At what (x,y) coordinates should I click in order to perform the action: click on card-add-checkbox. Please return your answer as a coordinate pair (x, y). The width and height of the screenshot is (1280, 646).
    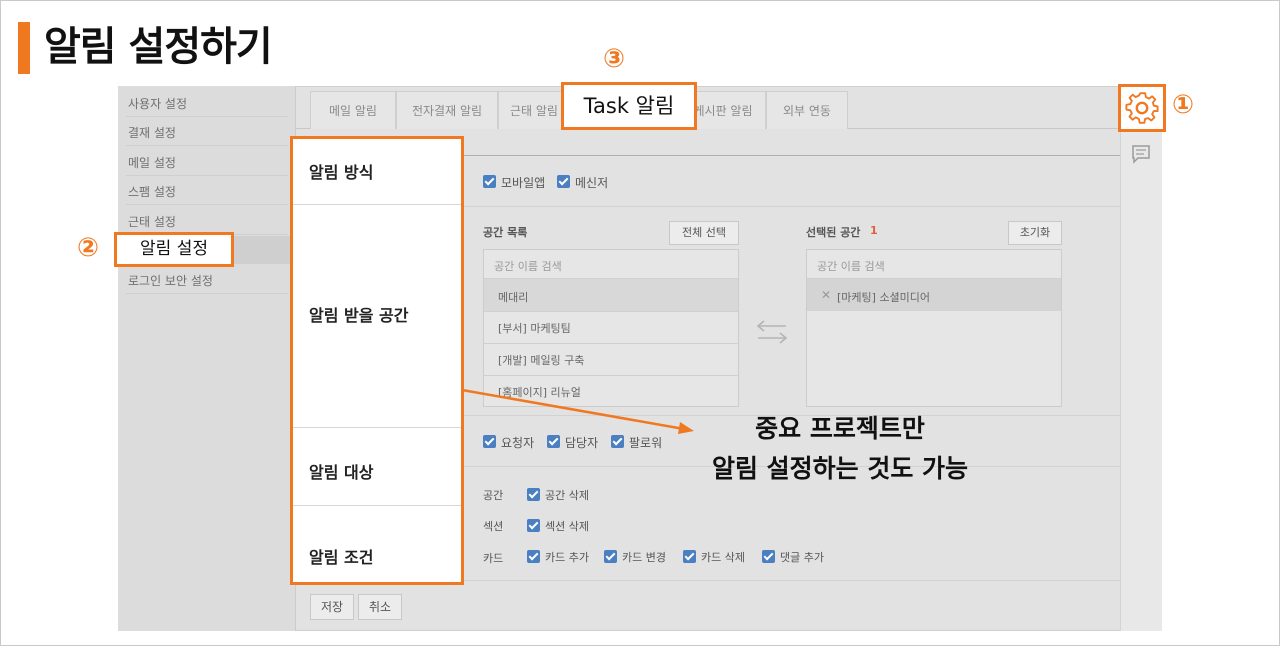
    Looking at the image, I should click on (533, 556).